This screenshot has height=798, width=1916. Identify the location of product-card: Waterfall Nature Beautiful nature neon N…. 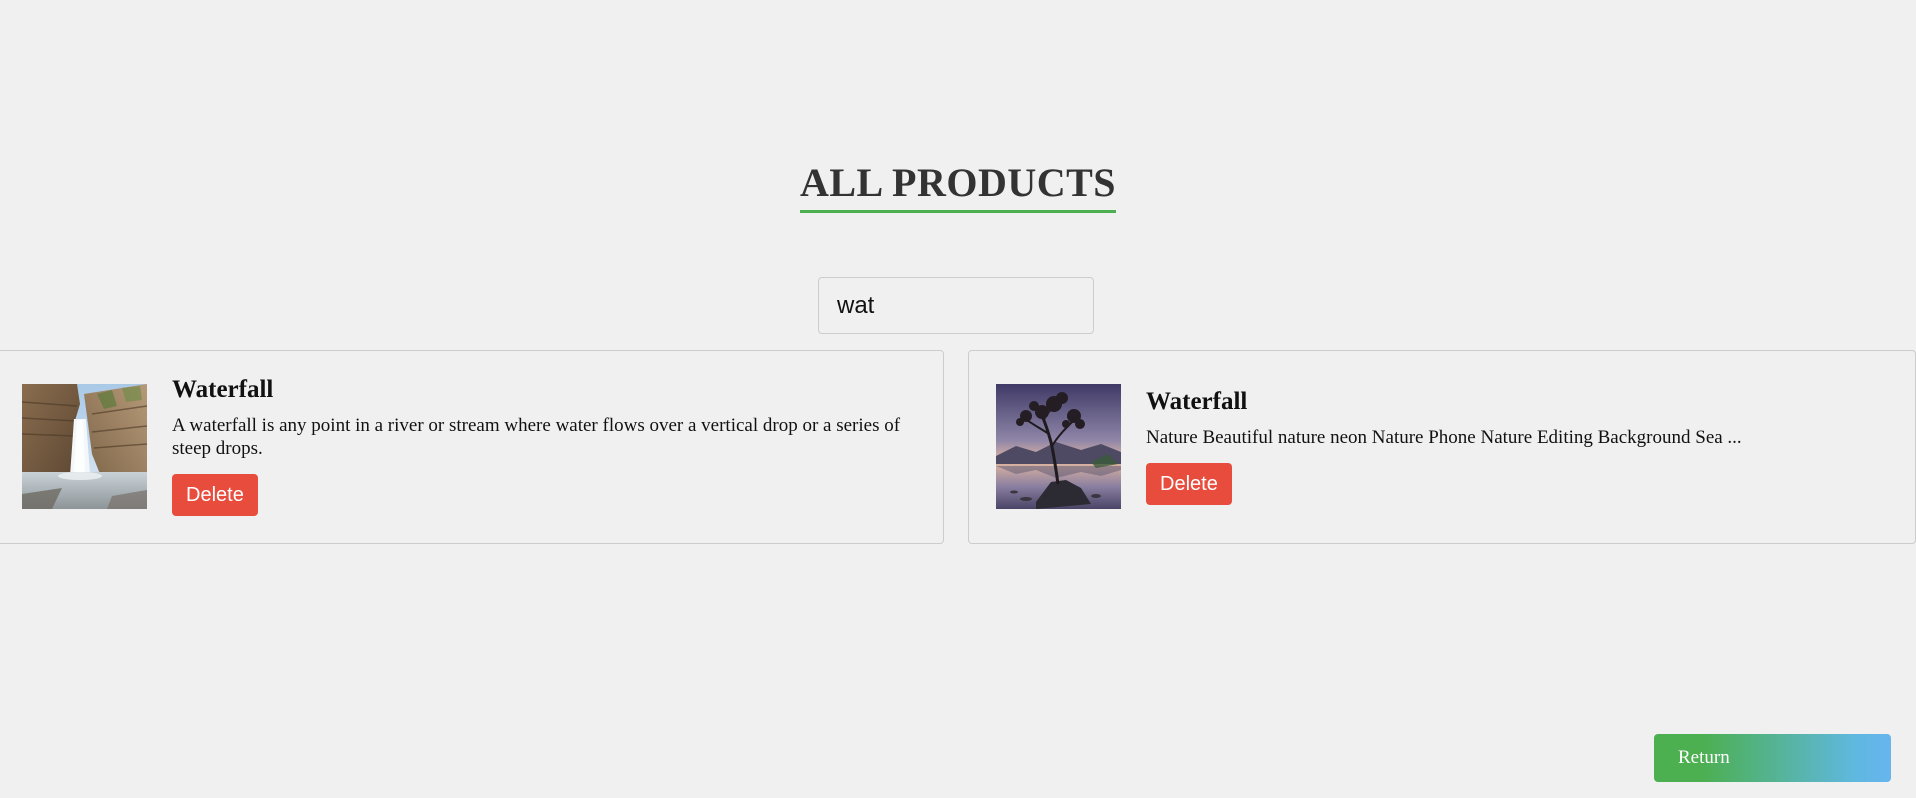
(1442, 447).